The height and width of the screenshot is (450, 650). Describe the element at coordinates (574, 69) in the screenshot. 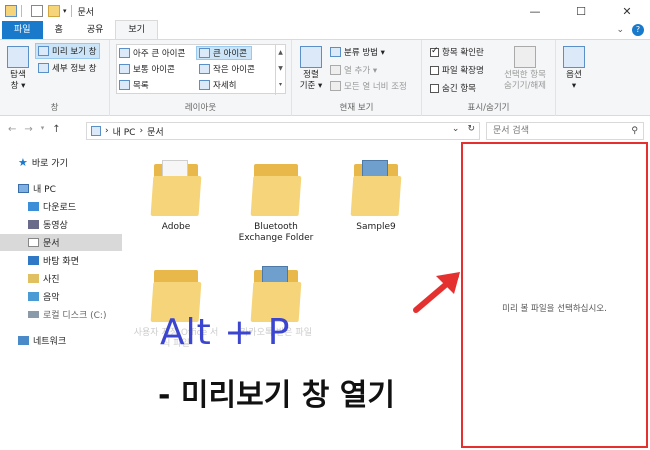

I see `options-button: 옵션 ▾` at that location.